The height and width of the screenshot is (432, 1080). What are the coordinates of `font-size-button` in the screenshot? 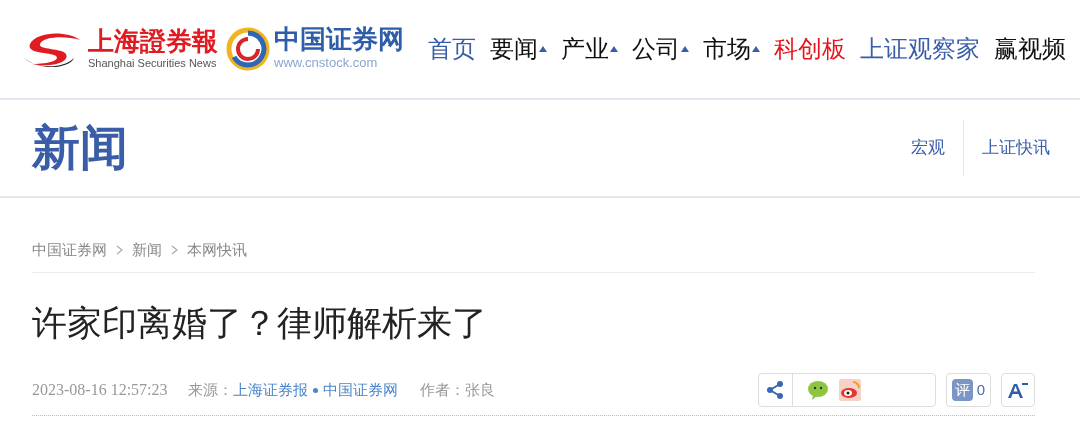 It's located at (1018, 390).